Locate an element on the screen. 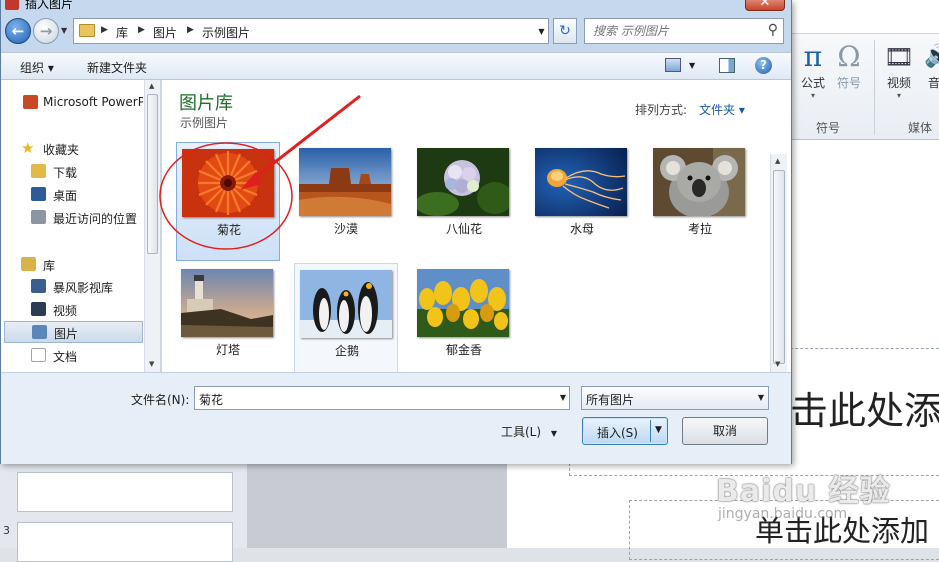 Image resolution: width=939 pixels, height=562 pixels. nav-item-pictures: 图片 is located at coordinates (73, 332).